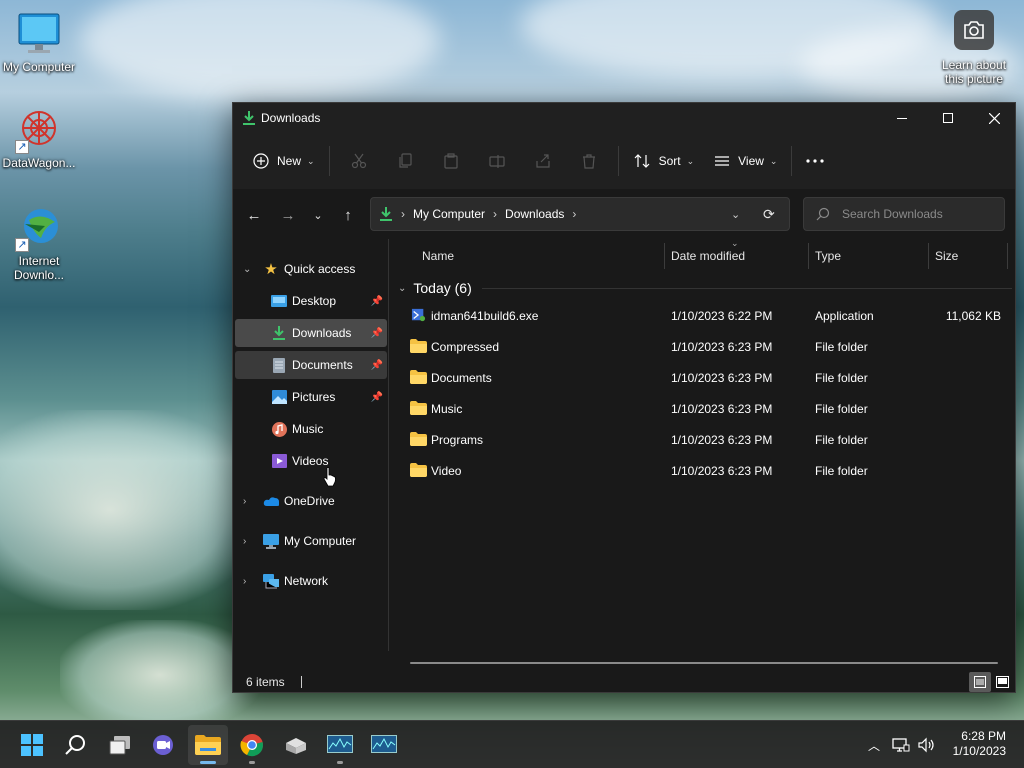  Describe the element at coordinates (589, 161) in the screenshot. I see `delete-button` at that location.